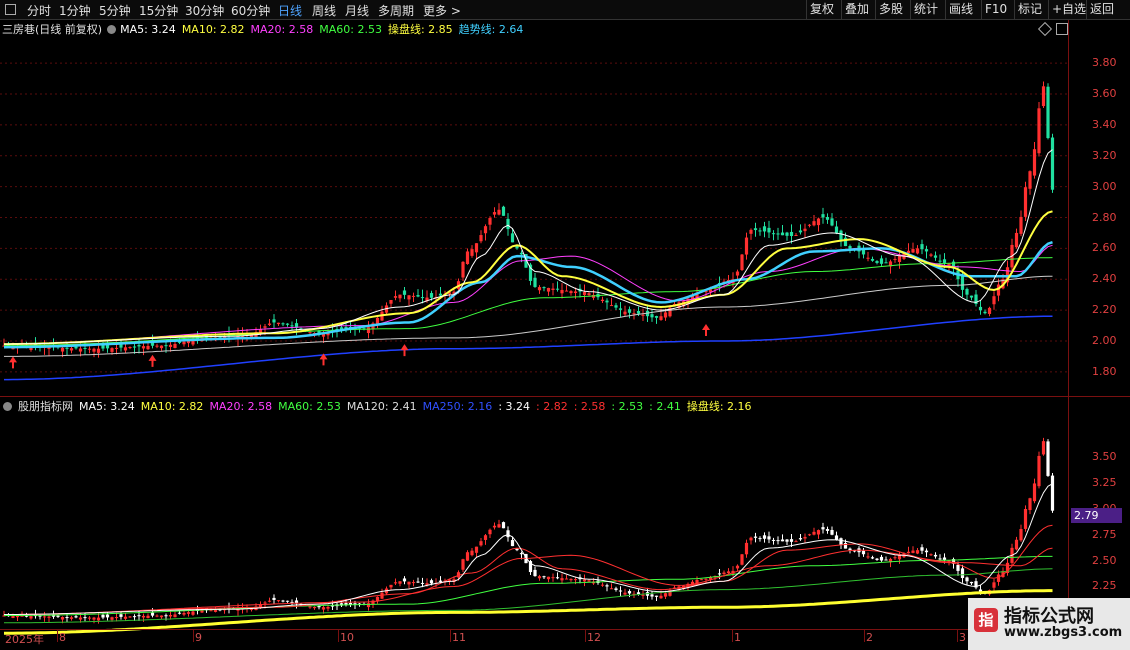 The height and width of the screenshot is (650, 1130). I want to click on main-ytick-1: 3.60, so click(1104, 94).